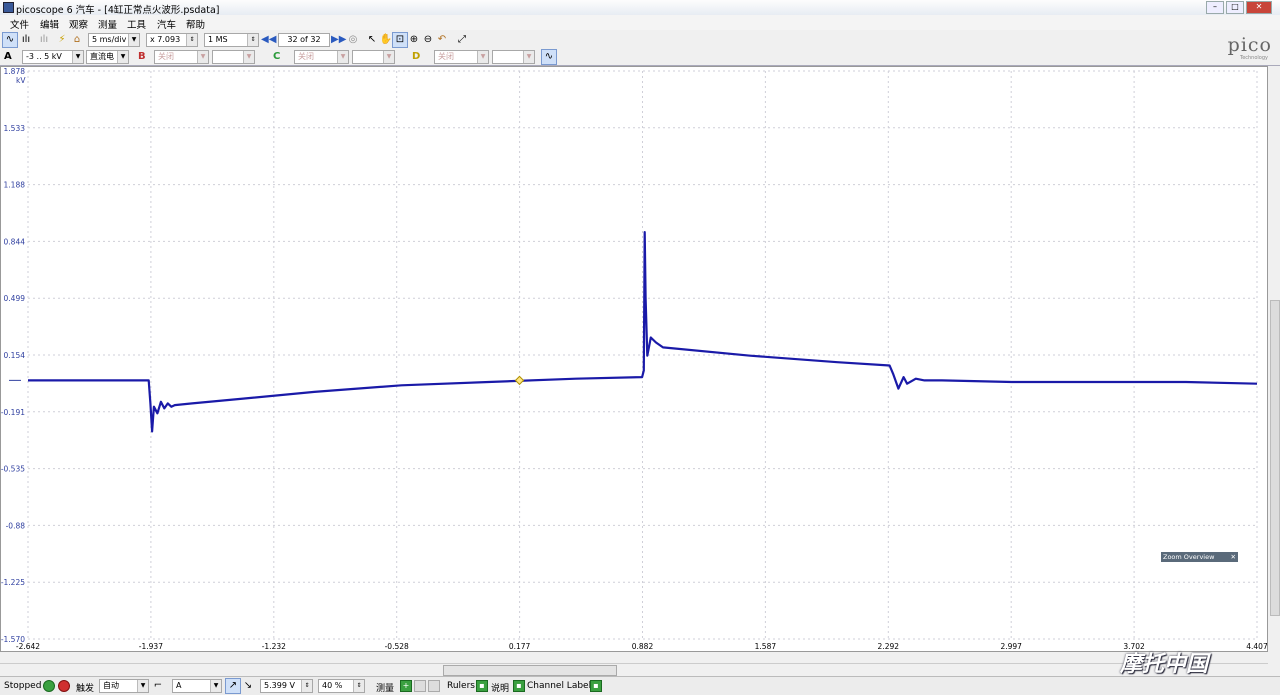 The width and height of the screenshot is (1280, 695). What do you see at coordinates (766, 646) in the screenshot?
I see `x-tick-label: 1.587` at bounding box center [766, 646].